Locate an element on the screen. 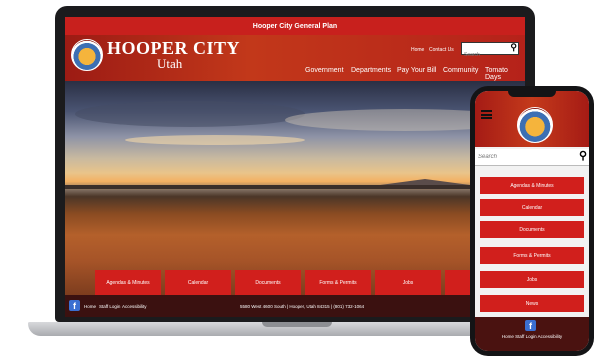 The width and height of the screenshot is (595, 358). hamburger-menu-icon is located at coordinates (486, 114).